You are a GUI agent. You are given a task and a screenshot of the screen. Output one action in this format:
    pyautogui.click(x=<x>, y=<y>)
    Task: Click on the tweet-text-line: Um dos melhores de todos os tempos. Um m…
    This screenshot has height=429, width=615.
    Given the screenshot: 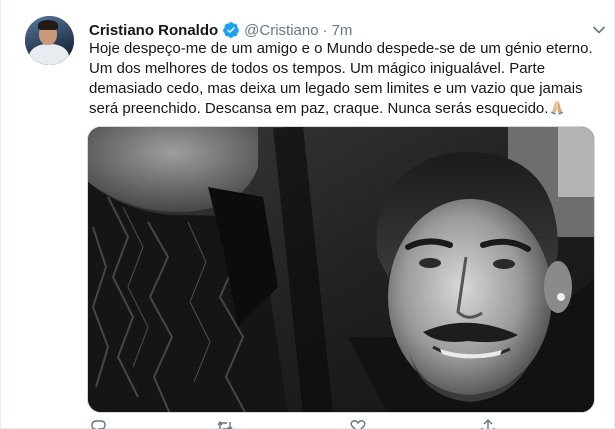 What is the action you would take?
    pyautogui.click(x=317, y=68)
    